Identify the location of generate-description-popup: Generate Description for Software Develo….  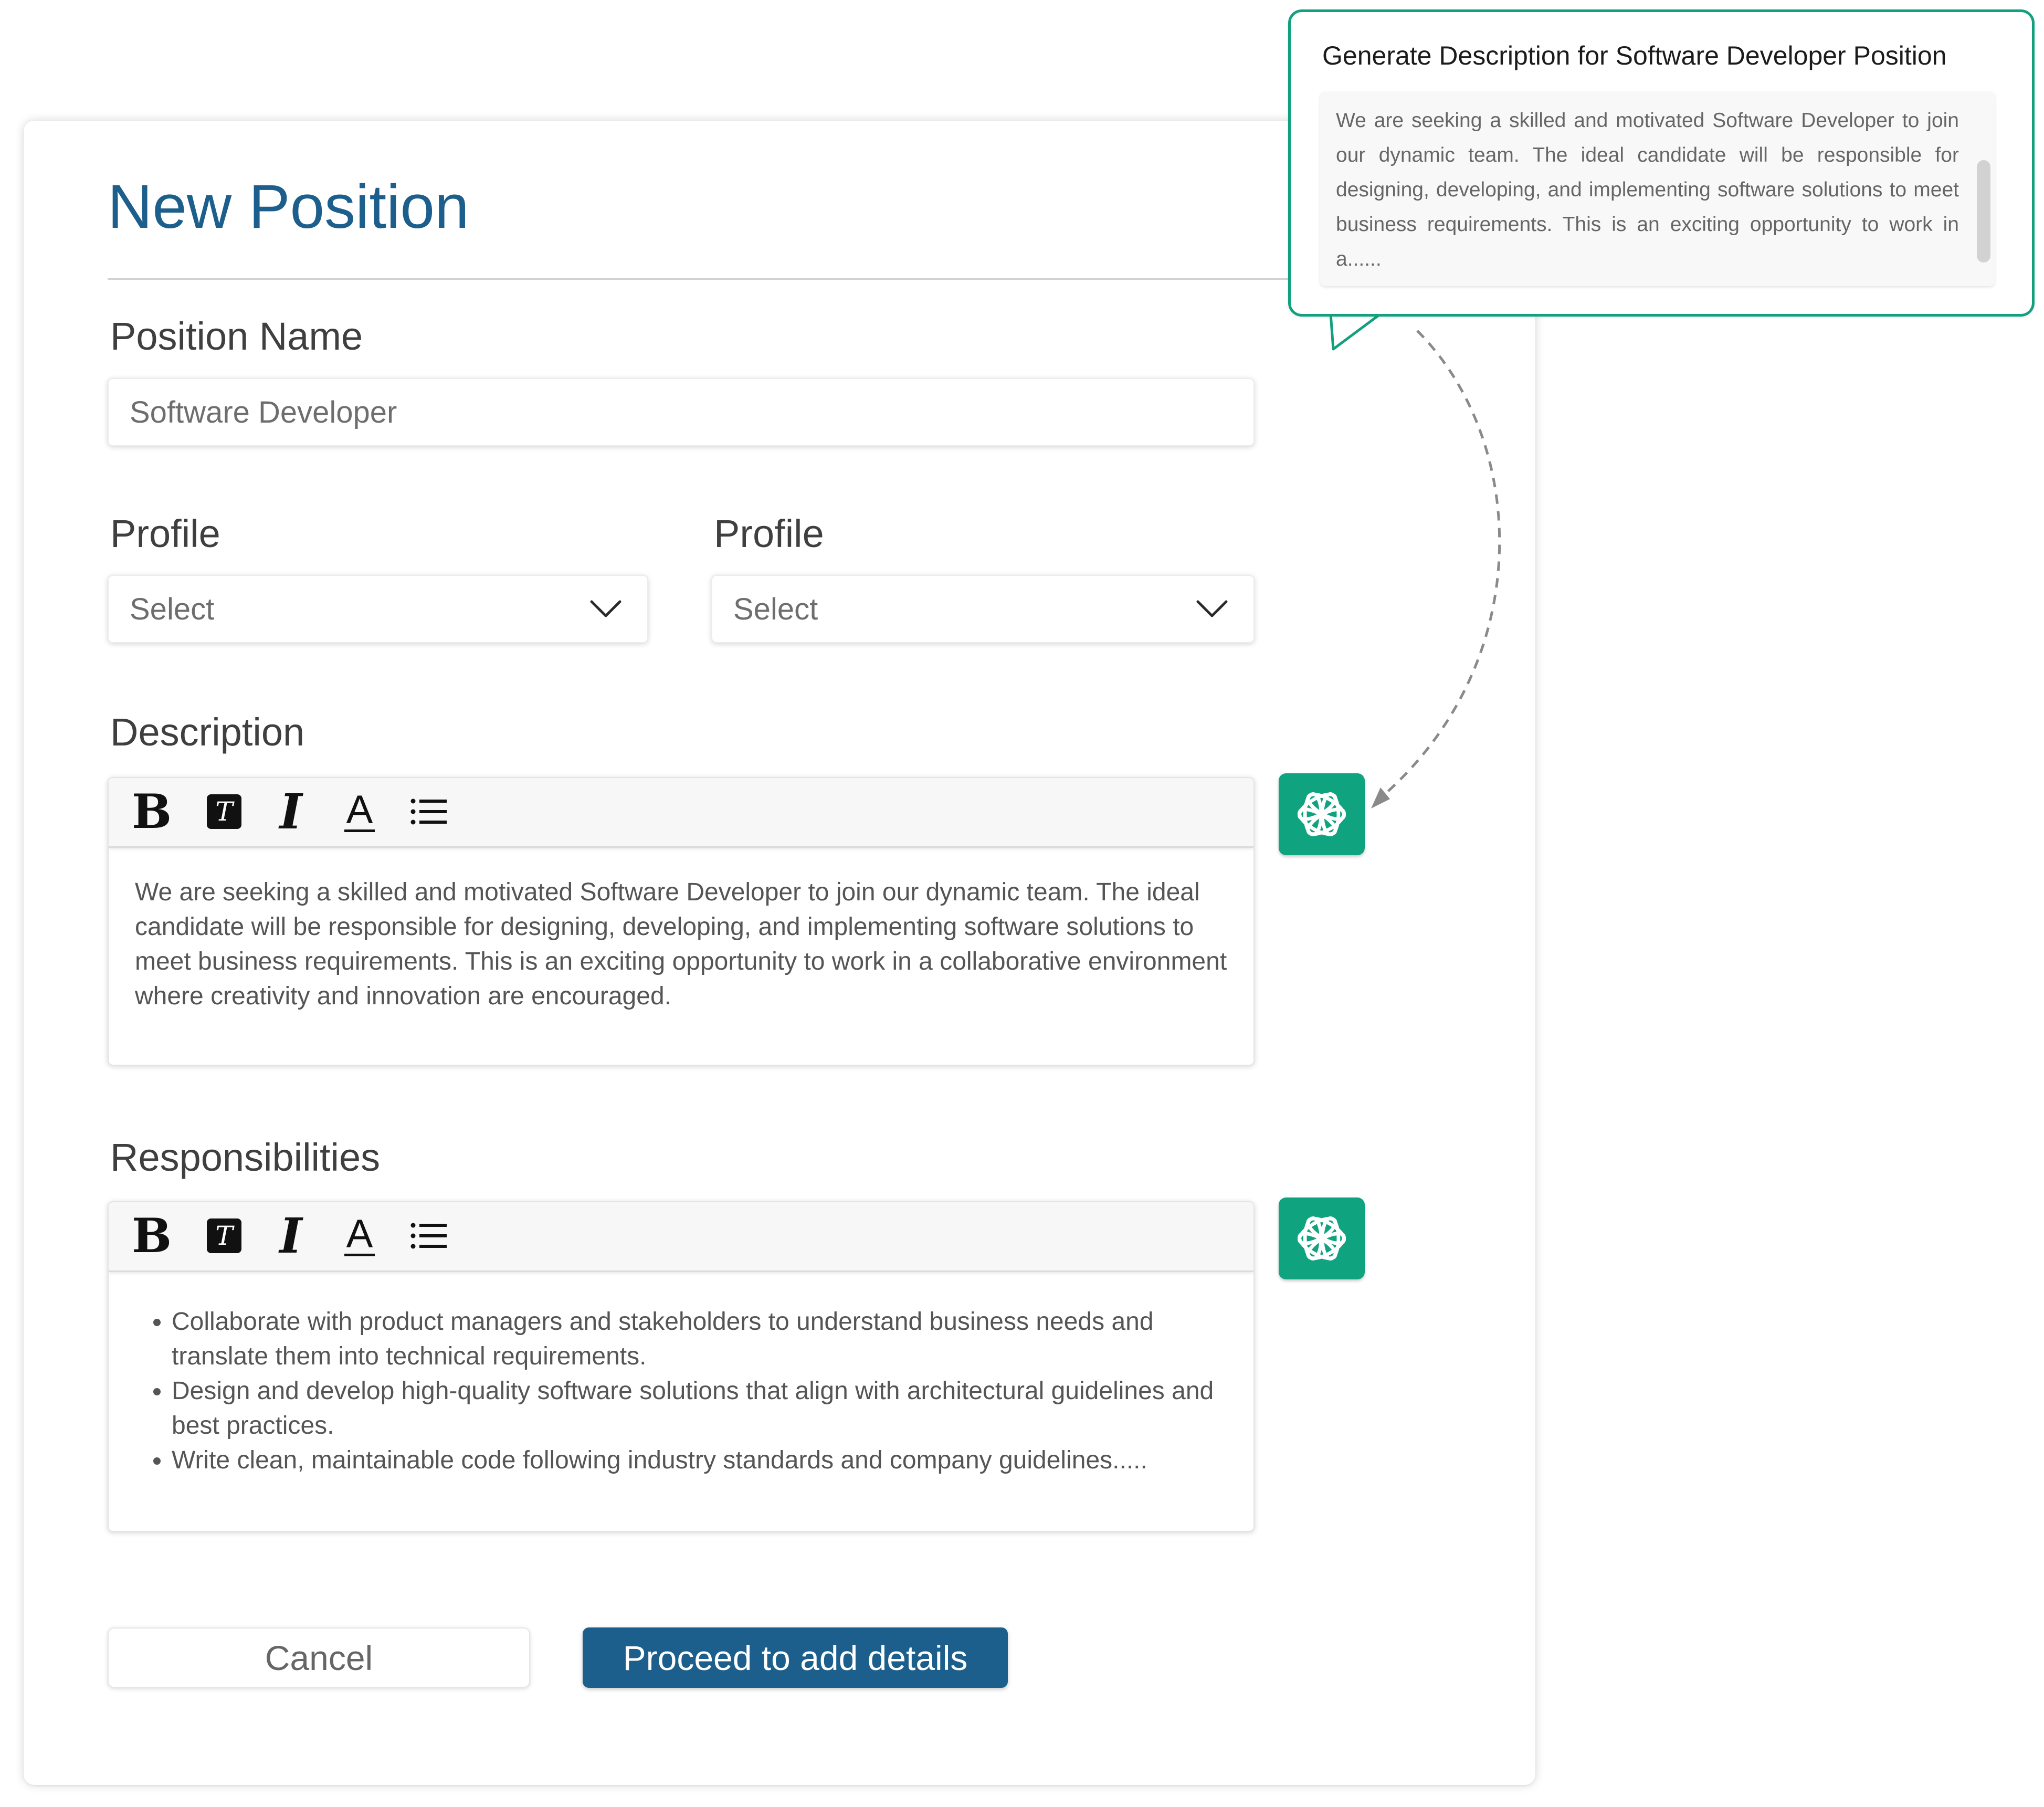
(1661, 163).